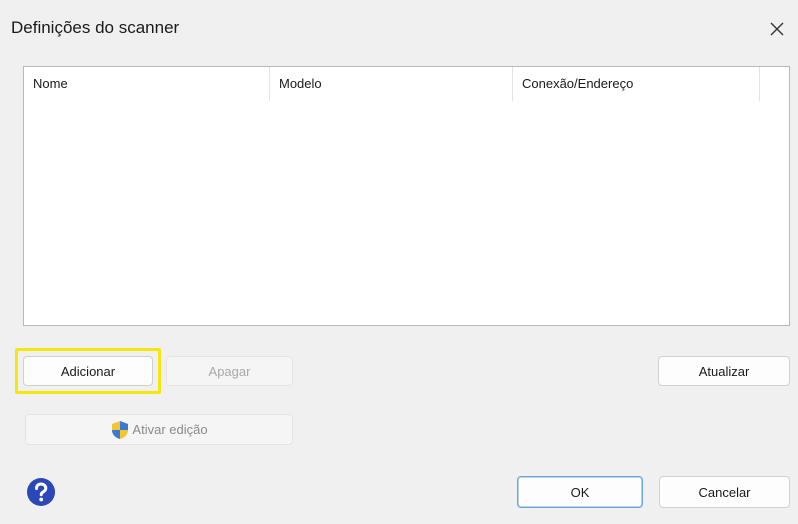 This screenshot has height=524, width=798. What do you see at coordinates (229, 371) in the screenshot?
I see `delete-button: Apagar` at bounding box center [229, 371].